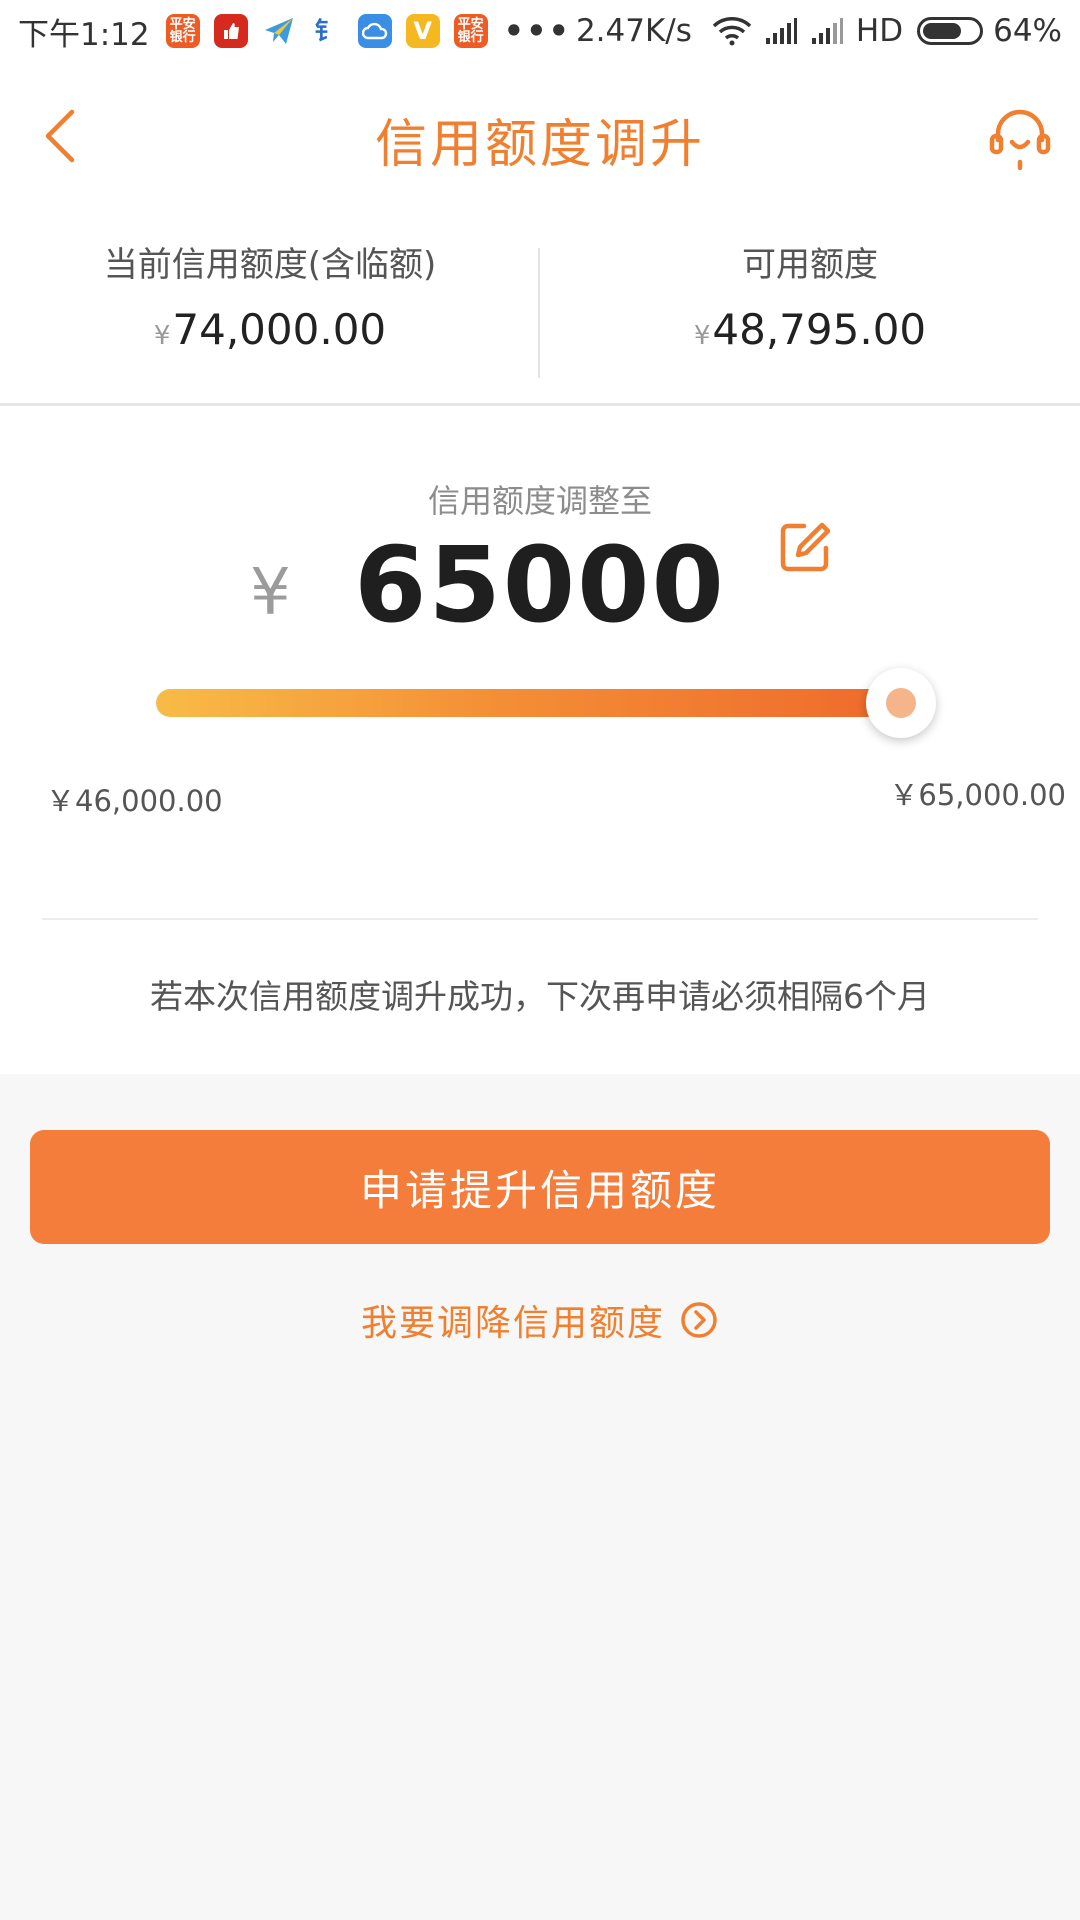 This screenshot has width=1080, height=1920. I want to click on target-amount: 65000, so click(540, 585).